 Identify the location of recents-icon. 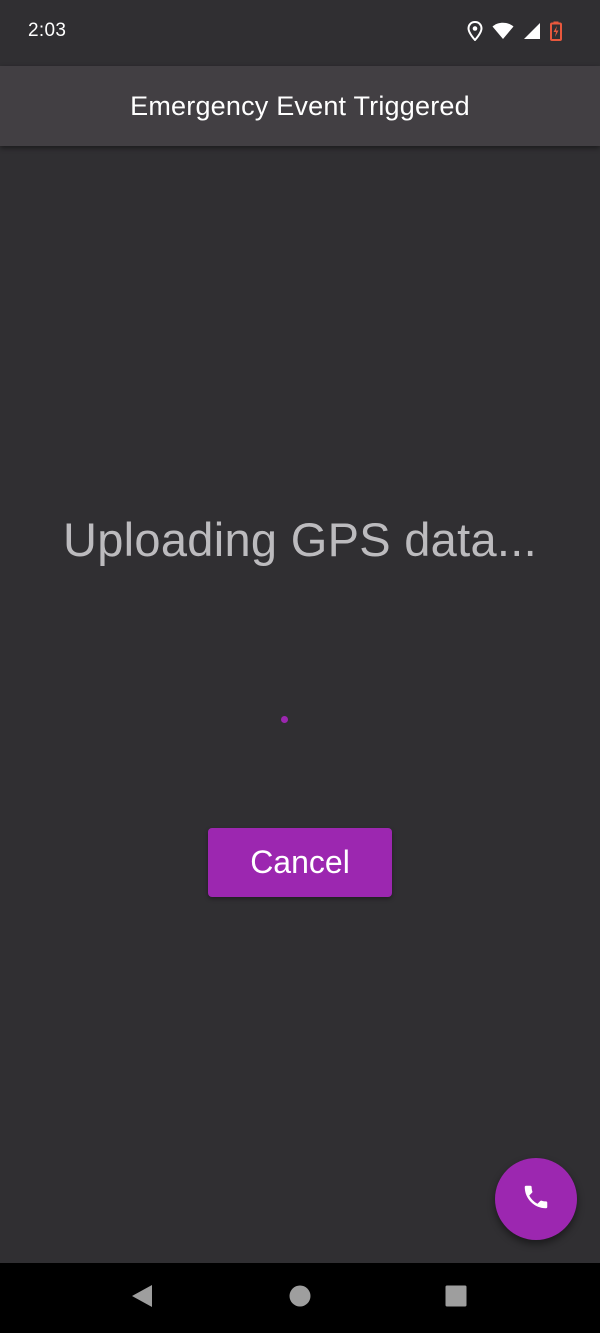
(456, 1298).